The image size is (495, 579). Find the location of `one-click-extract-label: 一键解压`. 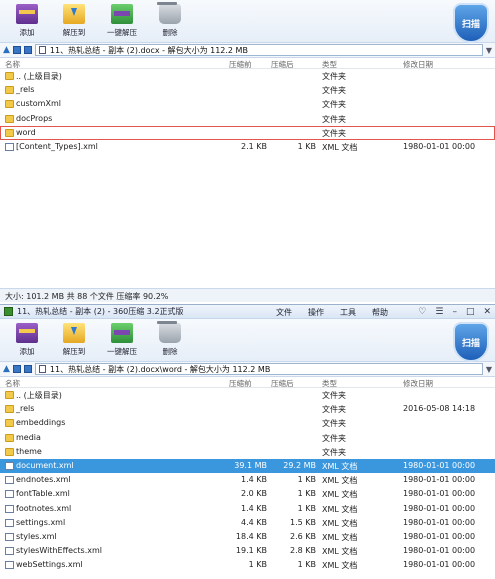

one-click-extract-label: 一键解压 is located at coordinates (122, 32).